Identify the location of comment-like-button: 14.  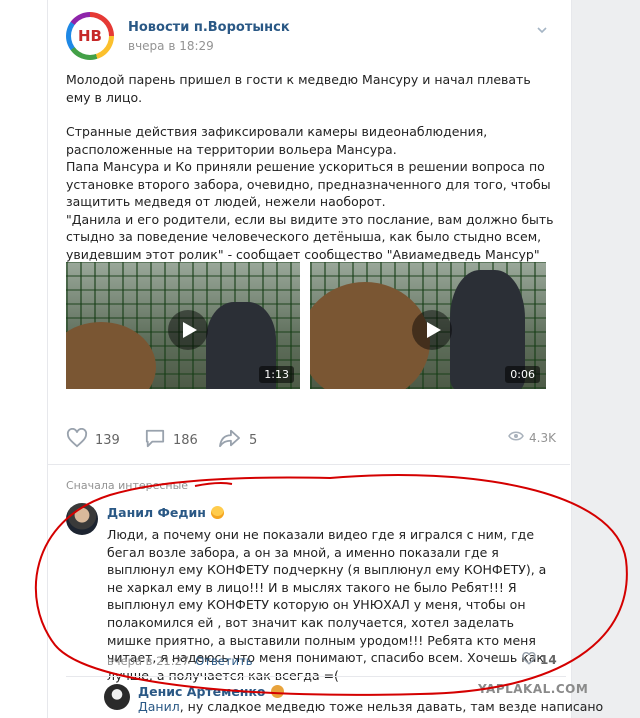
(539, 659).